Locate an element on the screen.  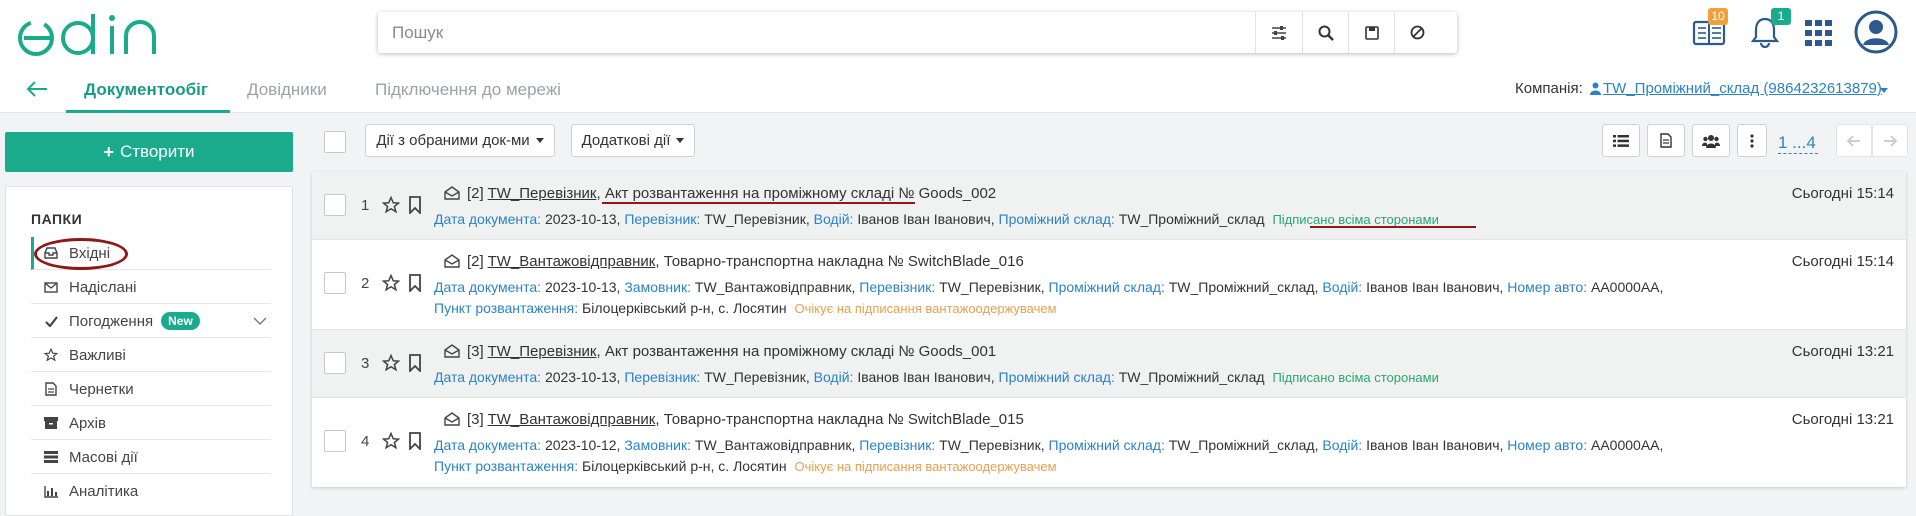
clear-search-button is located at coordinates (1417, 32).